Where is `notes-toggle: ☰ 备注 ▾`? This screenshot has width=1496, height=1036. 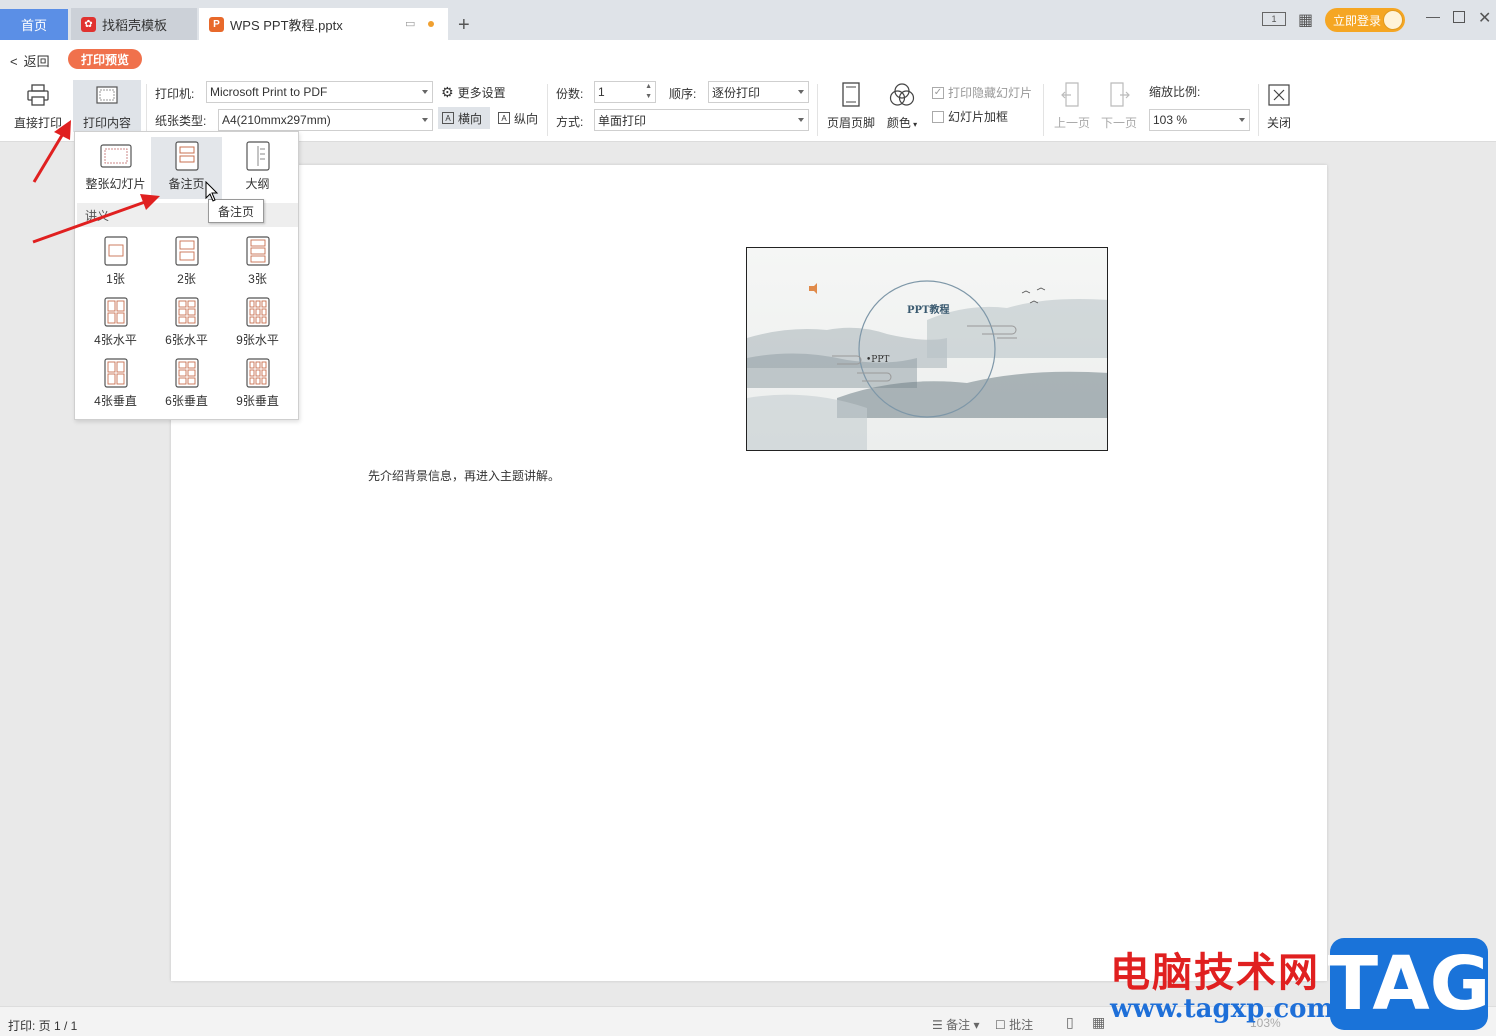
notes-toggle: ☰ 备注 ▾ is located at coordinates (955, 1024).